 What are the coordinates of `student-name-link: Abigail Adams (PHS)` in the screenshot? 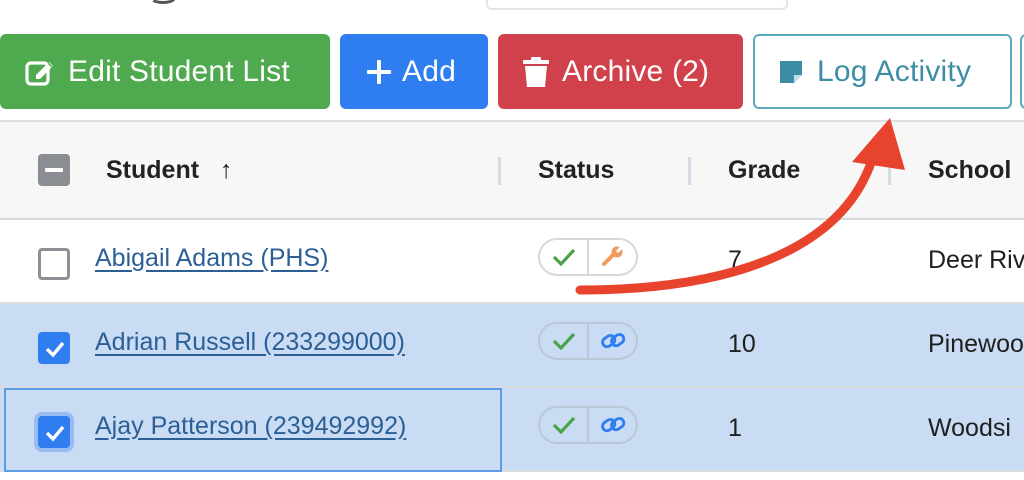 It's located at (211, 258).